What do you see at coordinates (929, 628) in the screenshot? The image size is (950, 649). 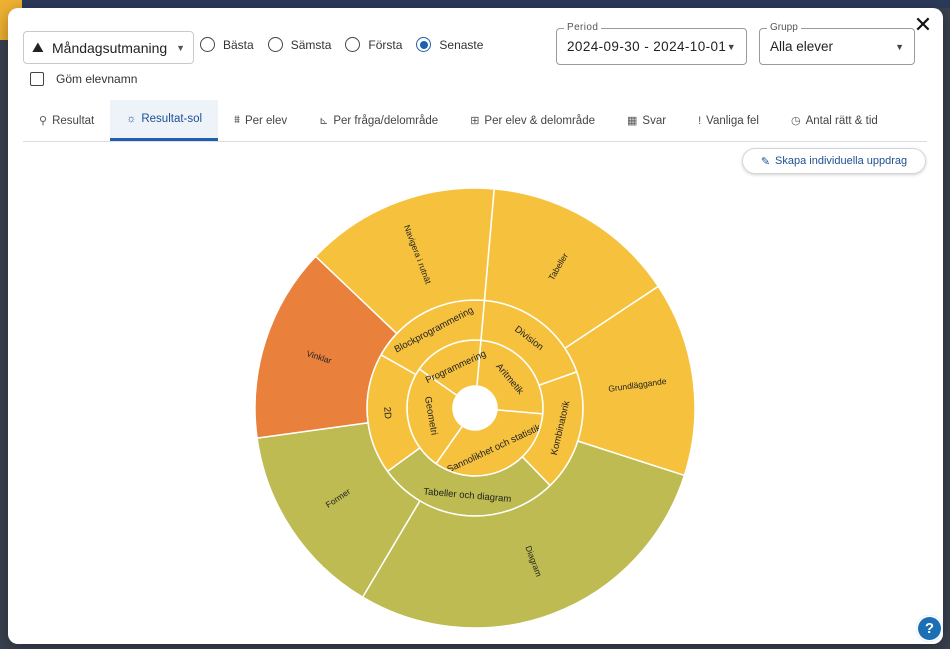 I see `help-icon: ?` at bounding box center [929, 628].